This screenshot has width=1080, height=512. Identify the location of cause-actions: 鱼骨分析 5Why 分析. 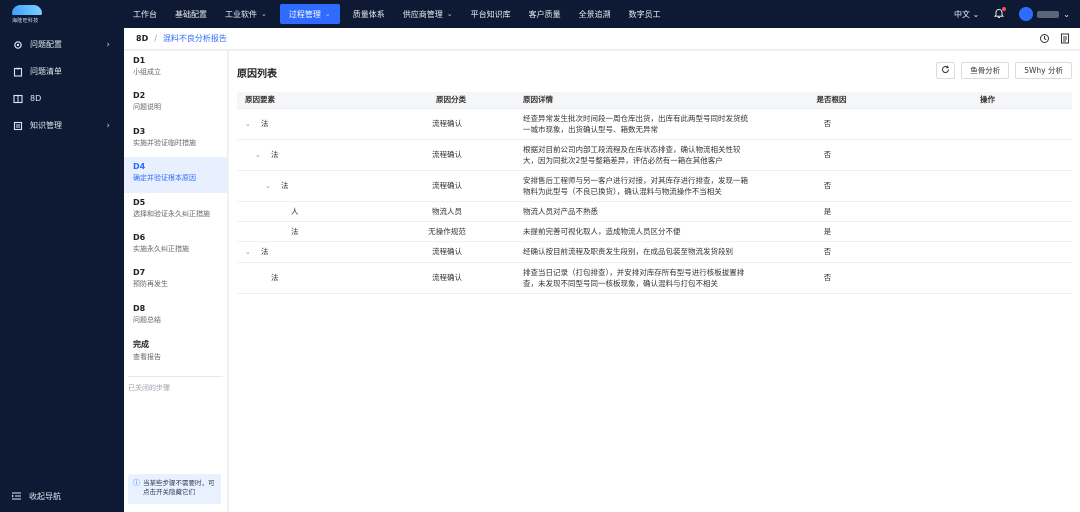
(1004, 70).